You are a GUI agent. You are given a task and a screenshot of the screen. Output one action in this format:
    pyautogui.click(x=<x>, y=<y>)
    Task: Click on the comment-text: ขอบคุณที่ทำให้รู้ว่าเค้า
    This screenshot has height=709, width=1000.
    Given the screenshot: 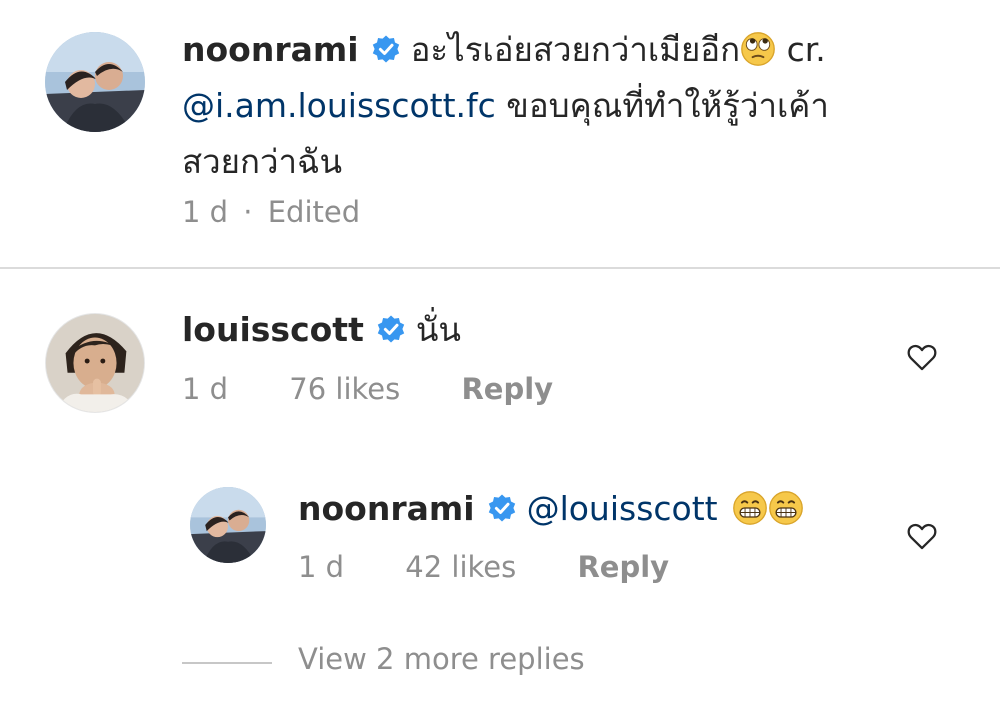 What is the action you would take?
    pyautogui.click(x=662, y=105)
    